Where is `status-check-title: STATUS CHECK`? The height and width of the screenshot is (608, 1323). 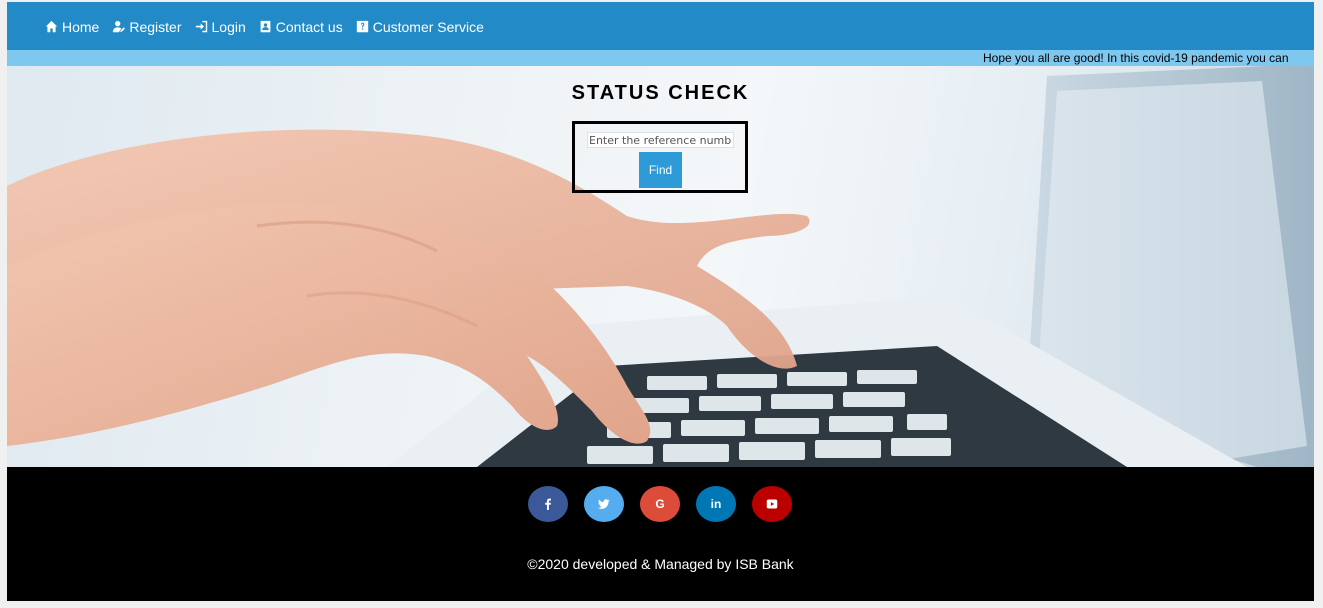
status-check-title: STATUS CHECK is located at coordinates (660, 93).